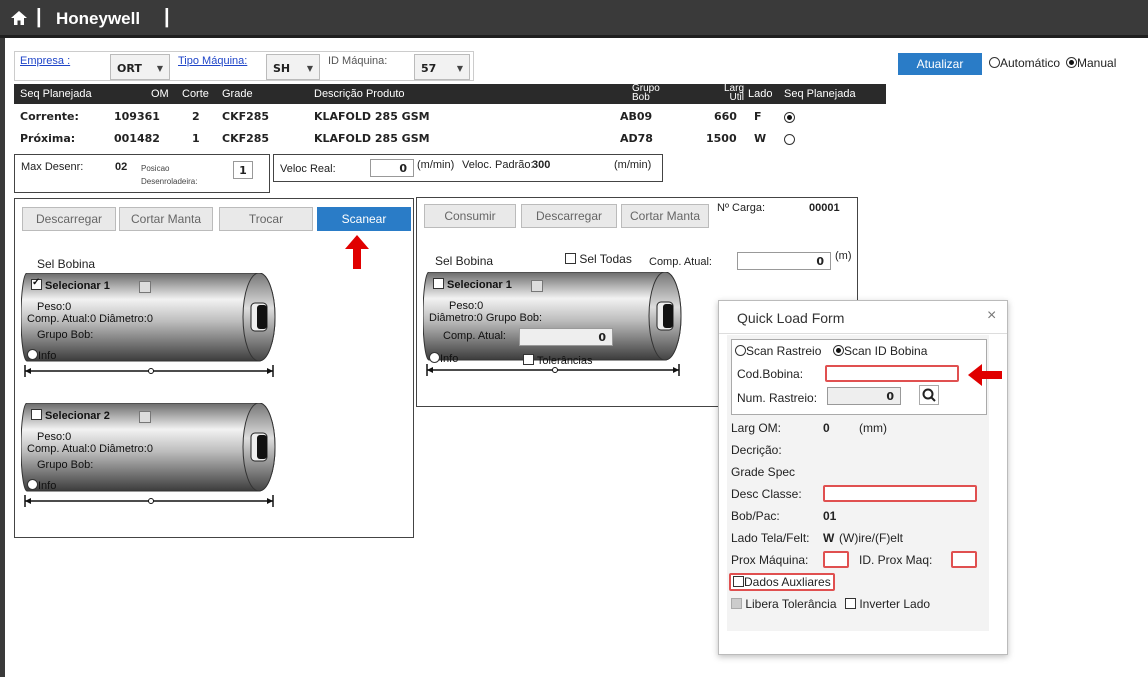 This screenshot has height=677, width=1148. I want to click on tipo-maquina-link: Tipo Máquina:, so click(212, 61).